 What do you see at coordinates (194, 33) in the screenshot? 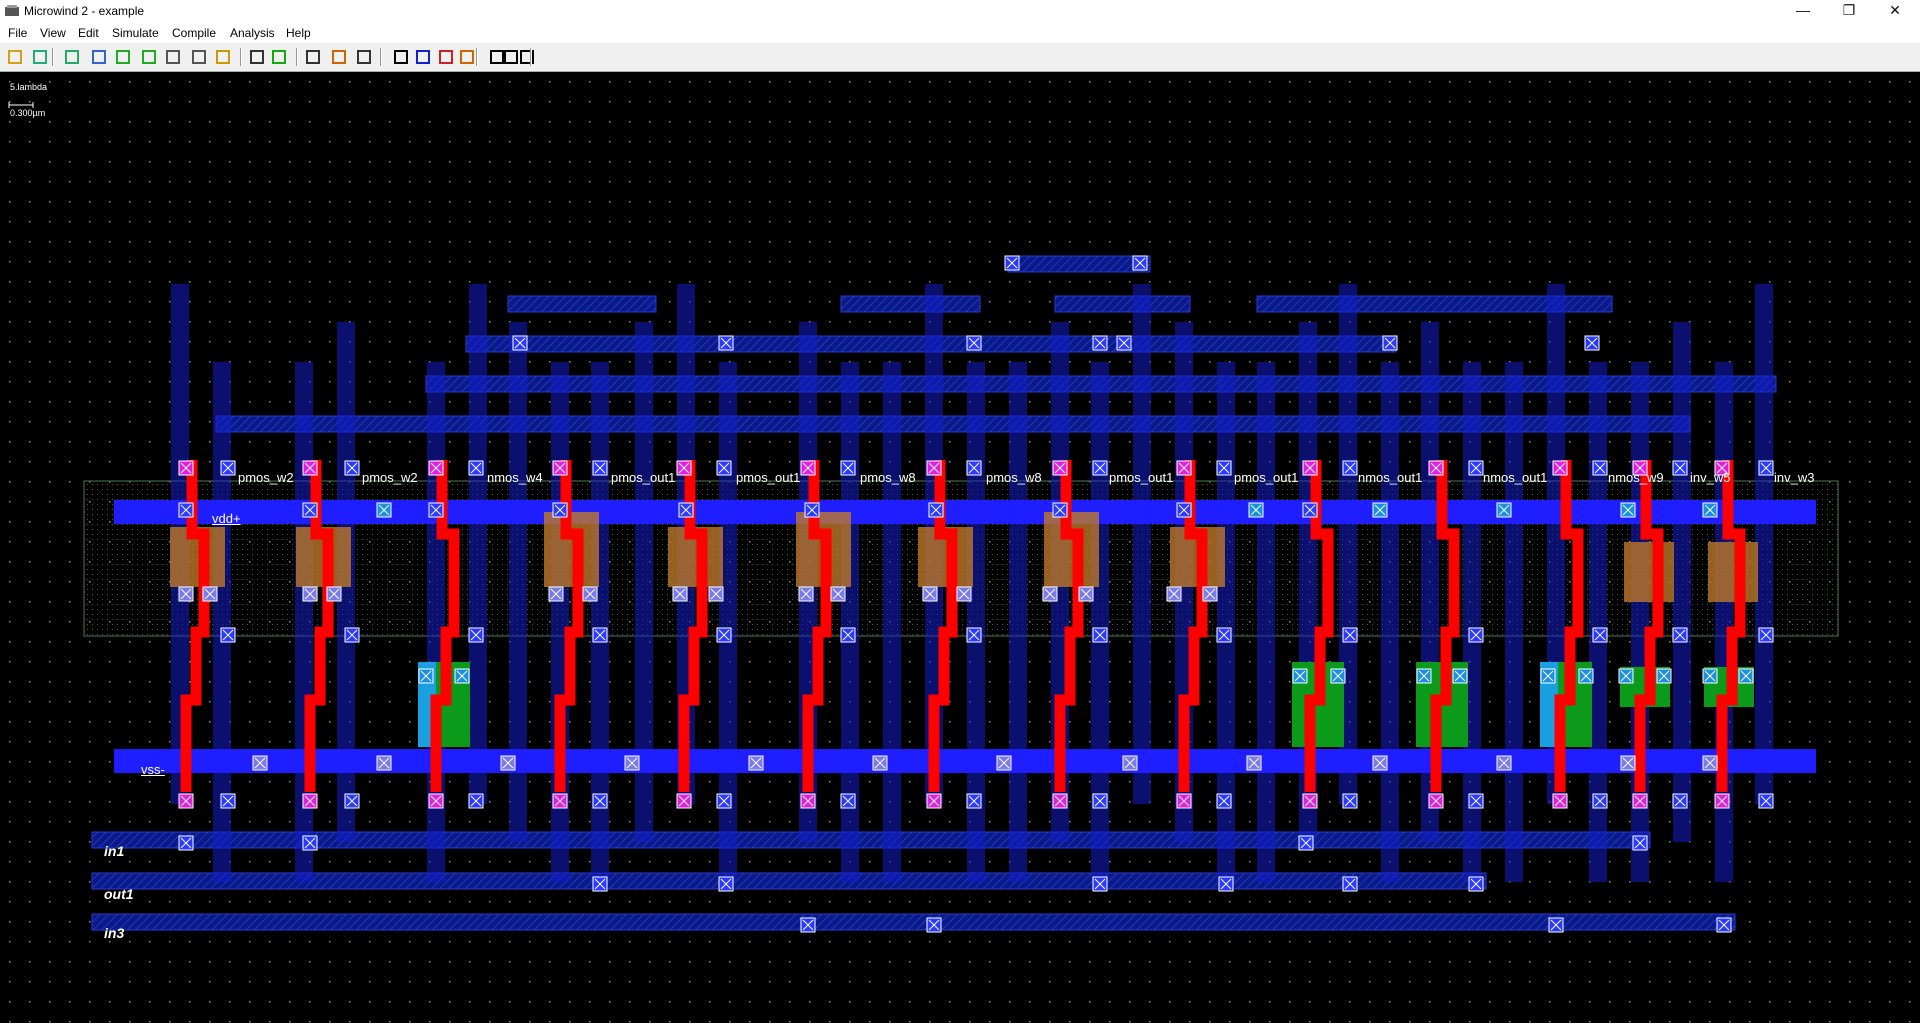
I see `menu-compile: Compile` at bounding box center [194, 33].